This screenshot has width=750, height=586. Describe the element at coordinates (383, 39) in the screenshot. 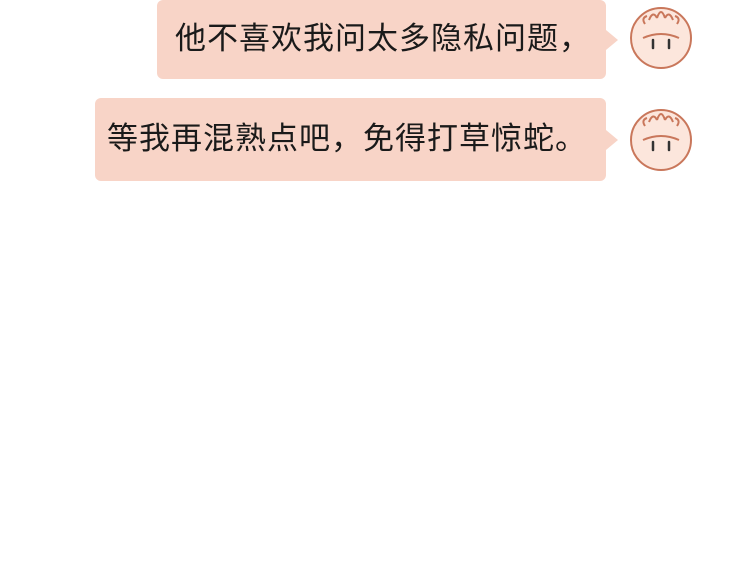

I see `message-text: 他不喜欢我问太多隐私问题，` at that location.